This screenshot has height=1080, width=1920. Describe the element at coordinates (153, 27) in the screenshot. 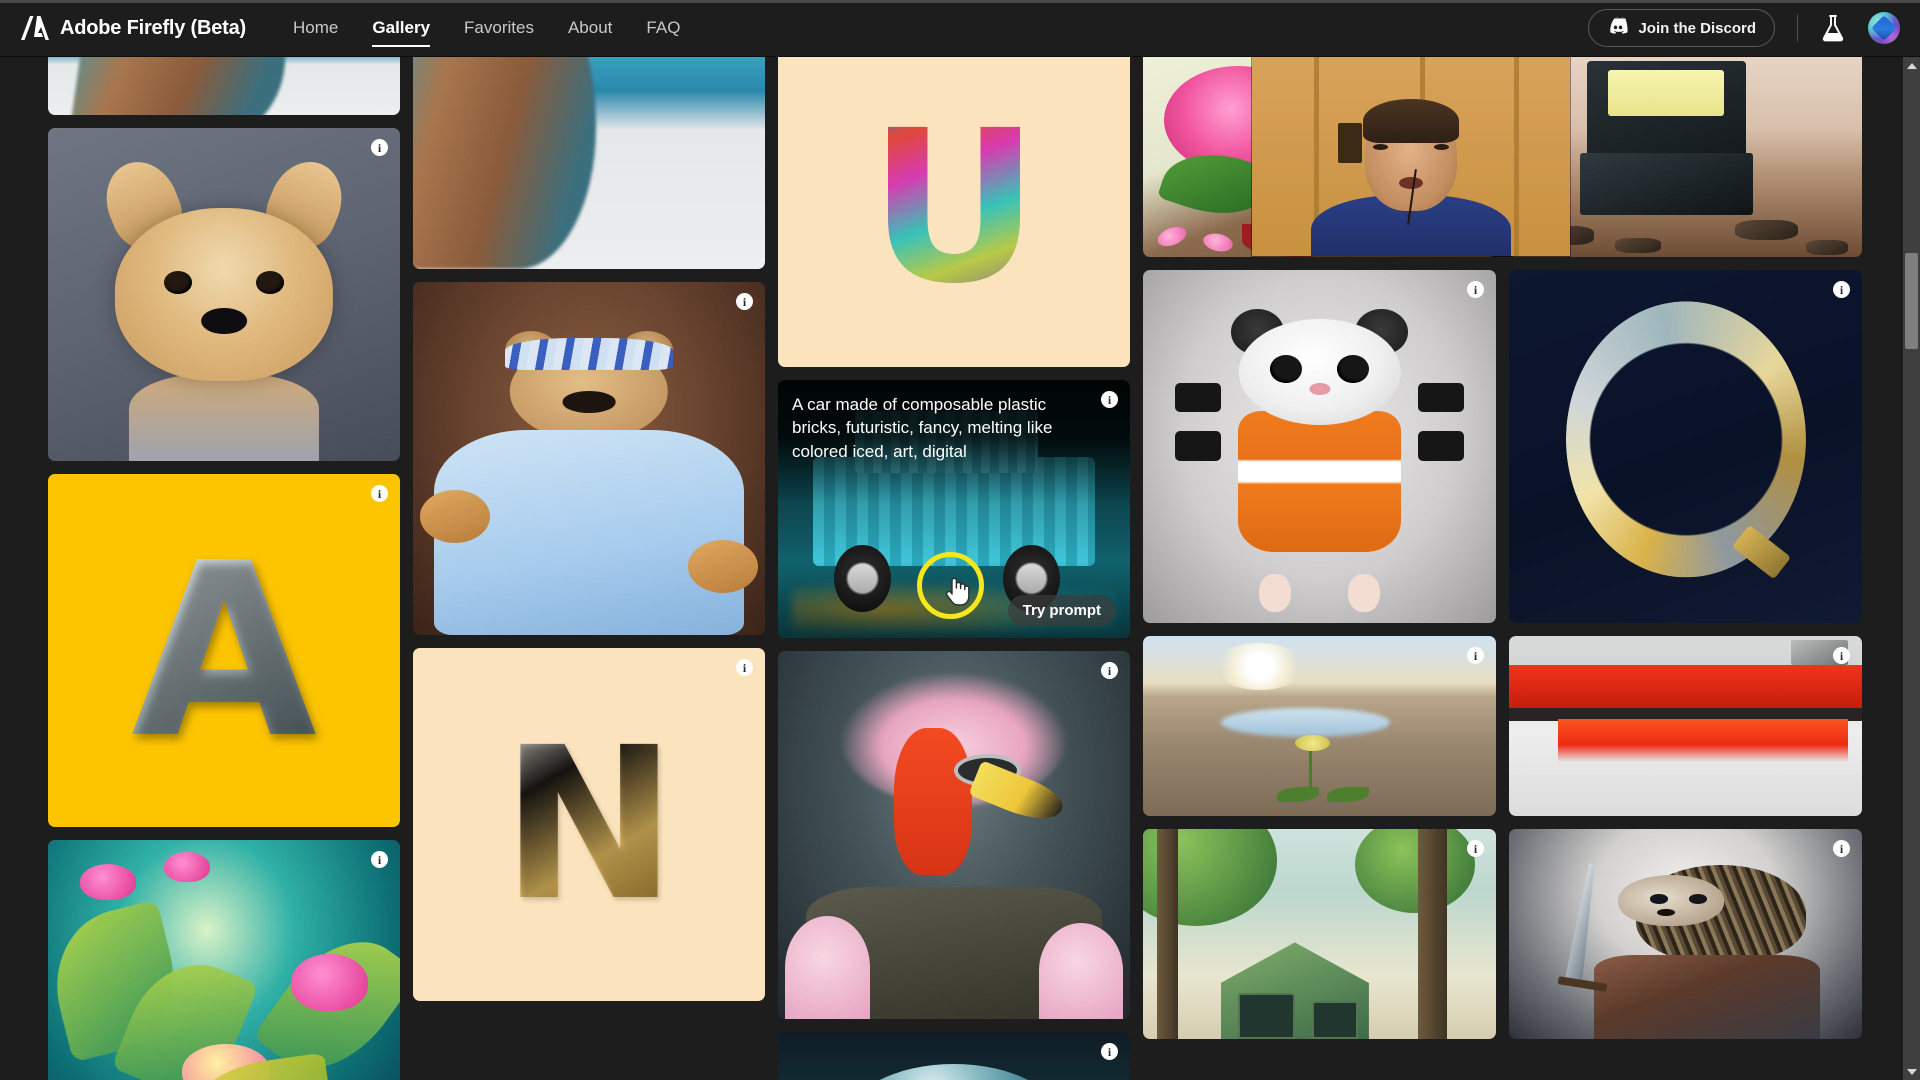

I see `brand-title: Adobe Firefly (Beta)` at that location.